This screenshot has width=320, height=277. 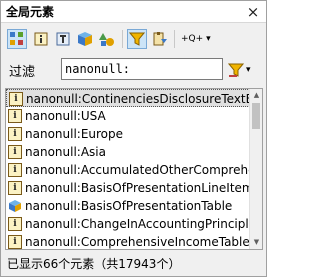 I want to click on clipboard-tools-button, so click(x=160, y=39).